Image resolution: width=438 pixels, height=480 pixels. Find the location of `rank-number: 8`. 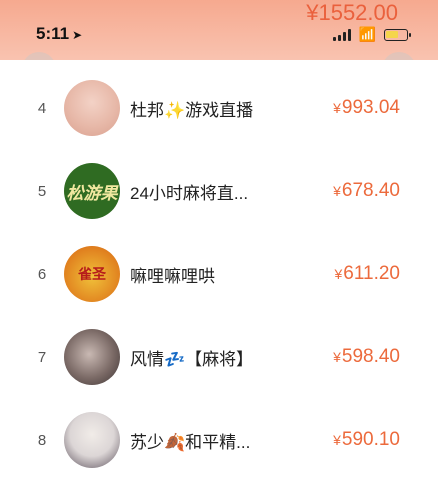

rank-number: 8 is located at coordinates (42, 440).